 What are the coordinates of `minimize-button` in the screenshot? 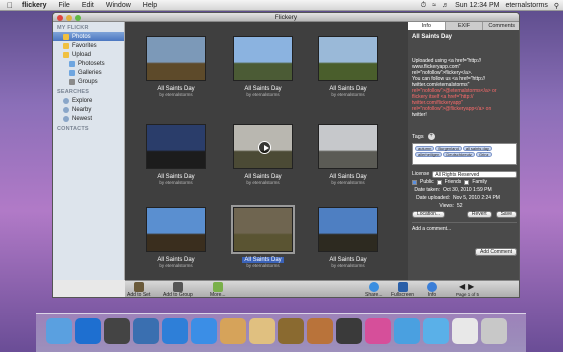 It's located at (69, 17).